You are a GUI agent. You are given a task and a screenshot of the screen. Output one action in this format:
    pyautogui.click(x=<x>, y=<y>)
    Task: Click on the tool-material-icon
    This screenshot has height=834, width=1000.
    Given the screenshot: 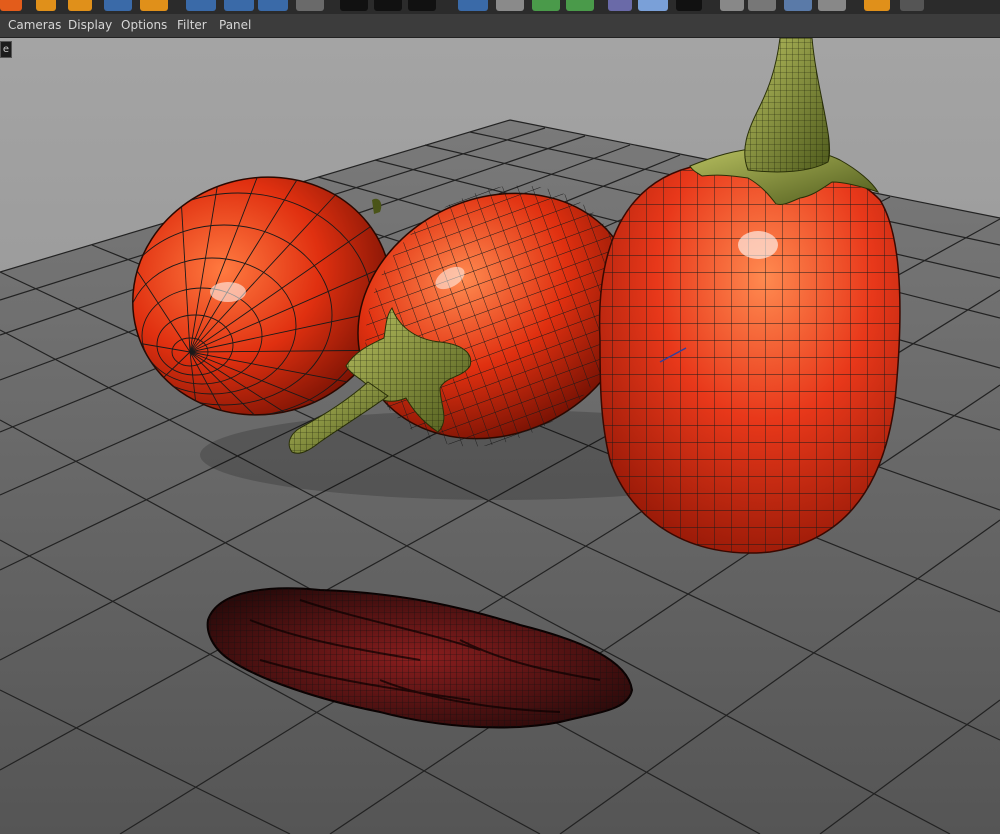 What is the action you would take?
    pyautogui.click(x=877, y=5)
    